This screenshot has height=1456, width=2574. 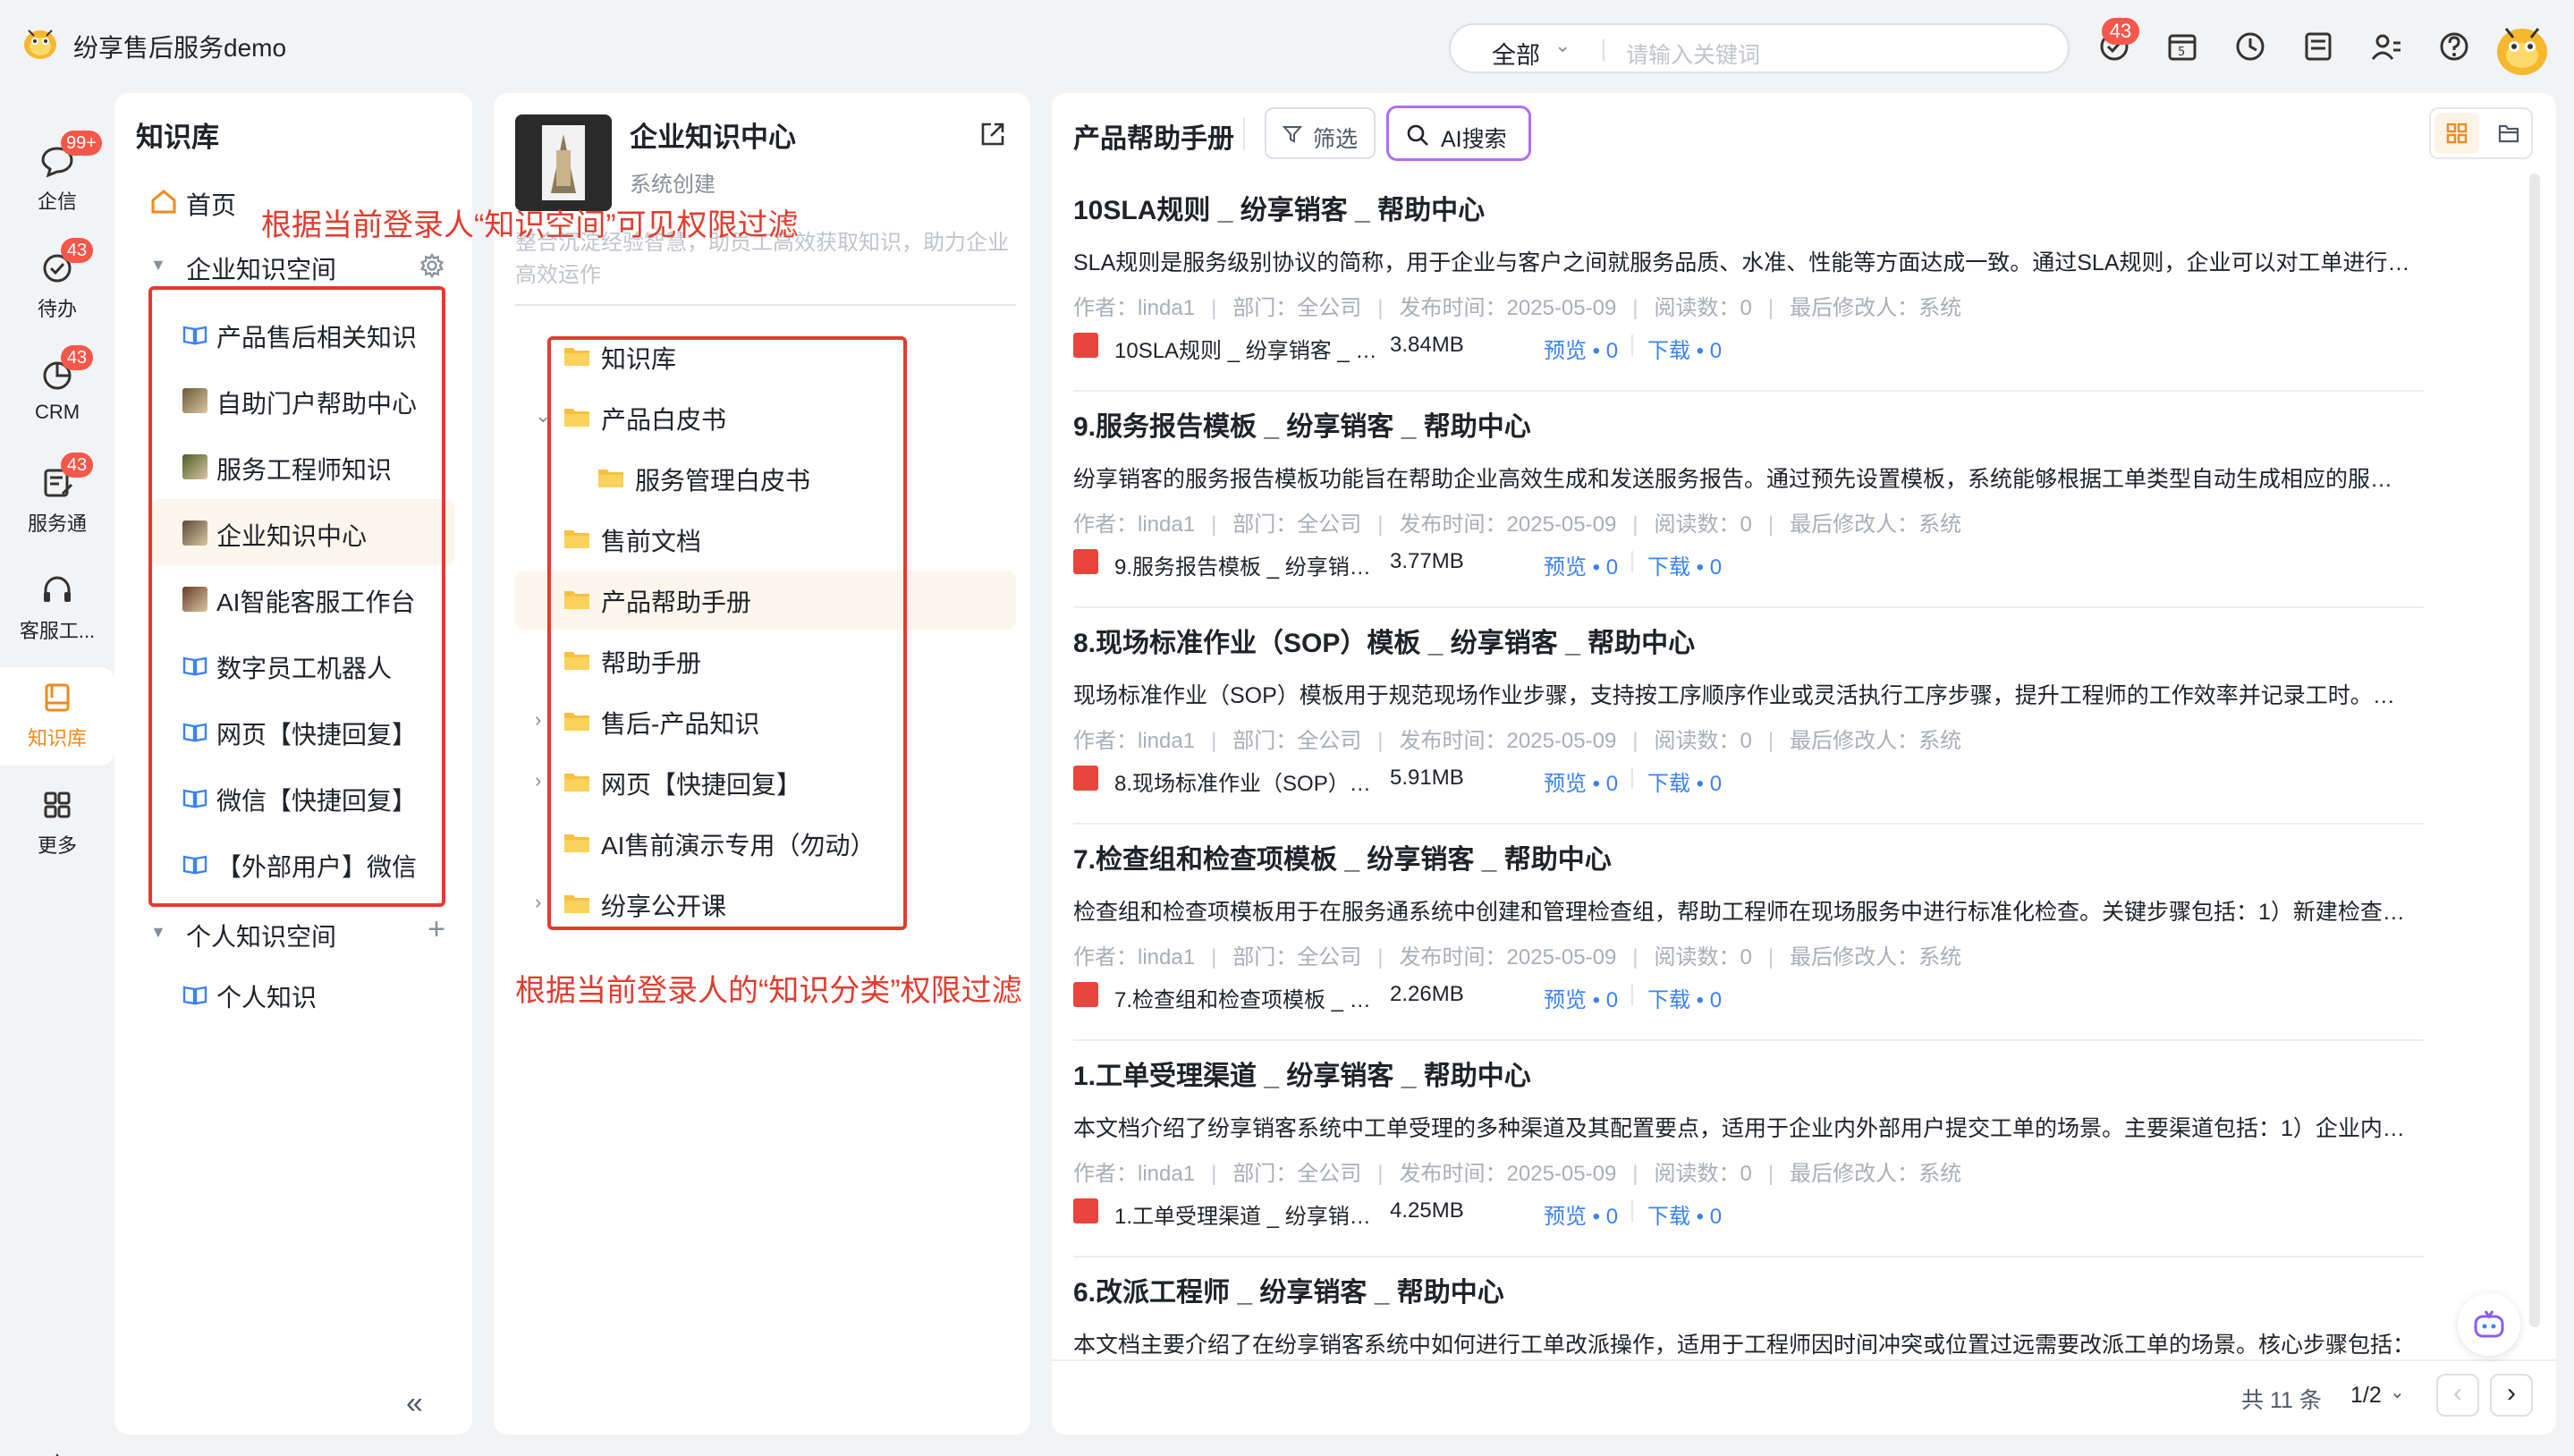 What do you see at coordinates (1265, 524) in the screenshot?
I see `meta-label: 部门：` at bounding box center [1265, 524].